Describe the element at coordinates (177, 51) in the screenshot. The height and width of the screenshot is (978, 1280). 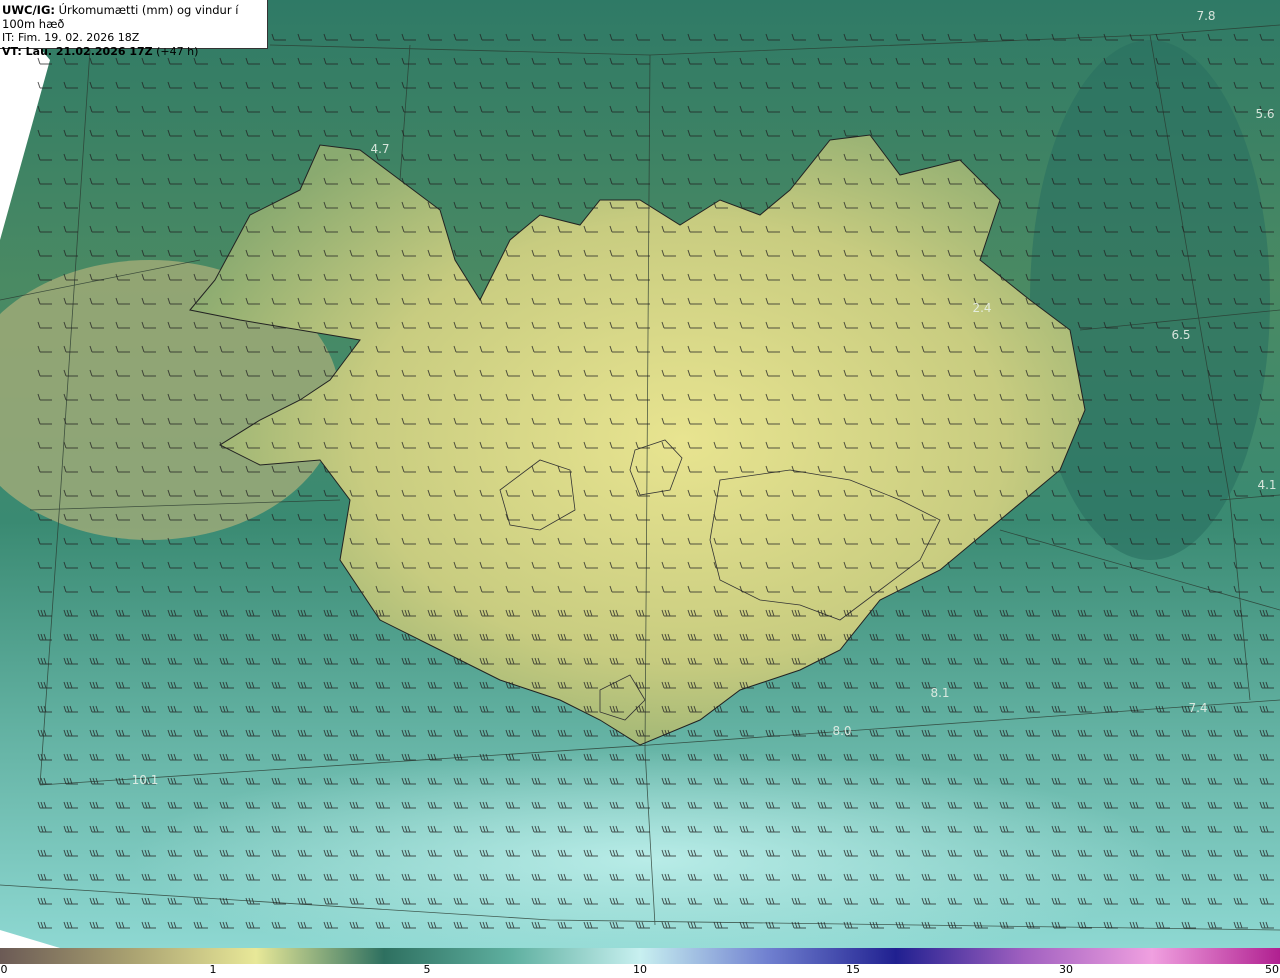
I see `lead-time: (+47 h)` at that location.